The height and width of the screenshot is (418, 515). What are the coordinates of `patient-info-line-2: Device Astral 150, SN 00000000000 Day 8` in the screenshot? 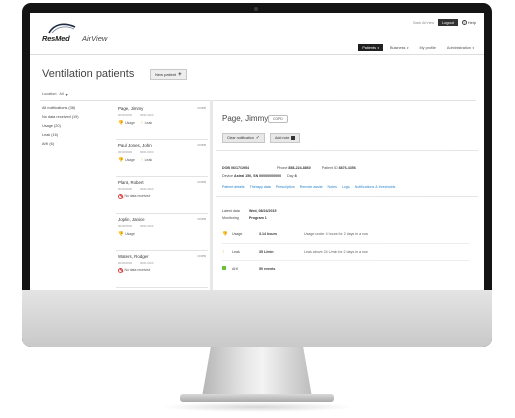 It's located at (259, 176).